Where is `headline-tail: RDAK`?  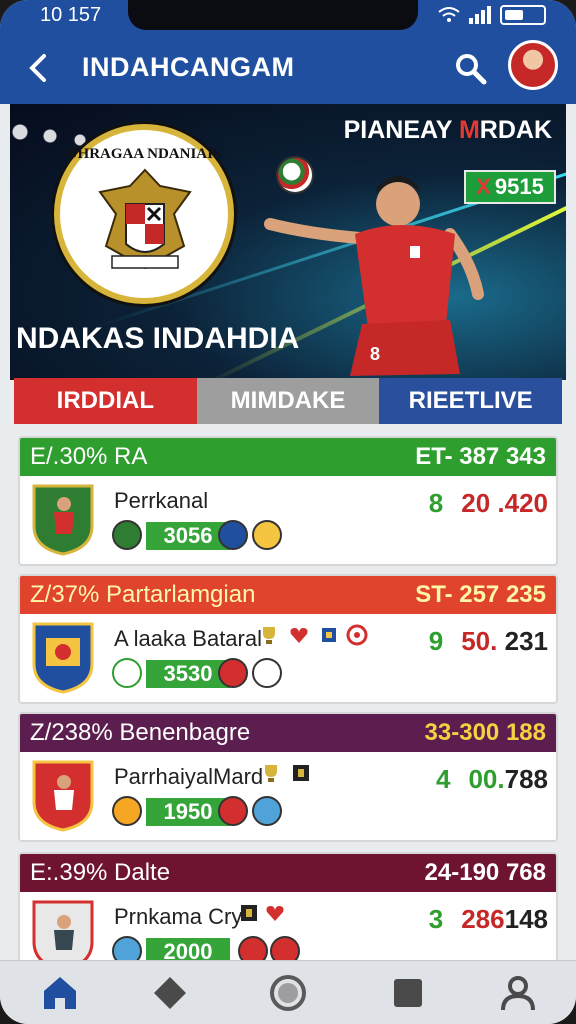
headline-tail: RDAK is located at coordinates (515, 130).